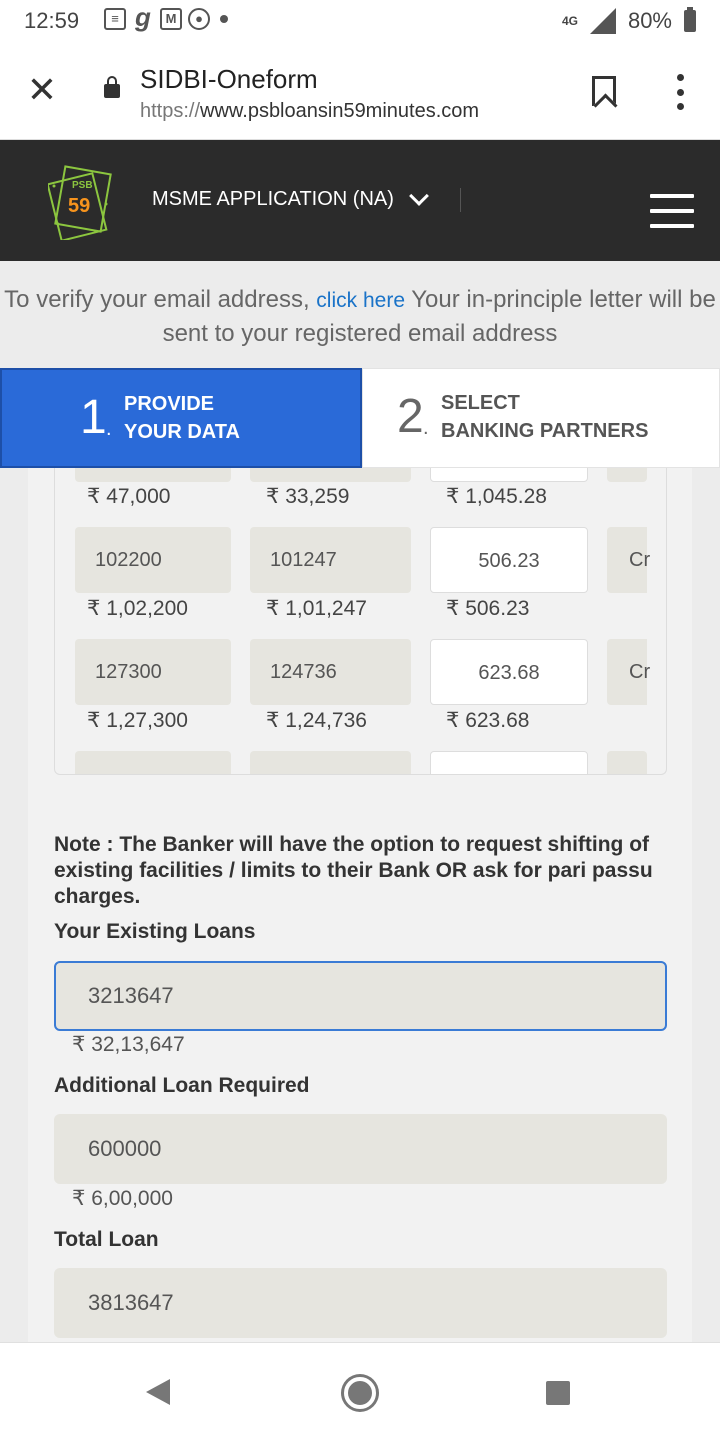 The image size is (720, 1440). What do you see at coordinates (224, 19) in the screenshot?
I see `more-notifications-icon` at bounding box center [224, 19].